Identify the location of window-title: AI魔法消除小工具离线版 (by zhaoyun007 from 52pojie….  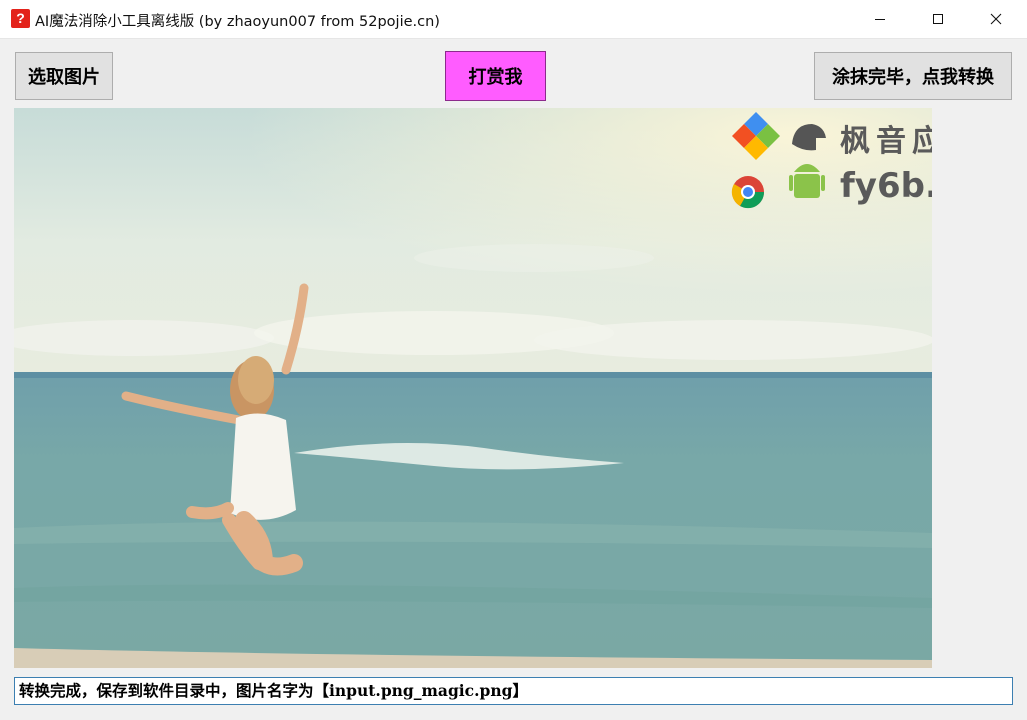
(237, 22).